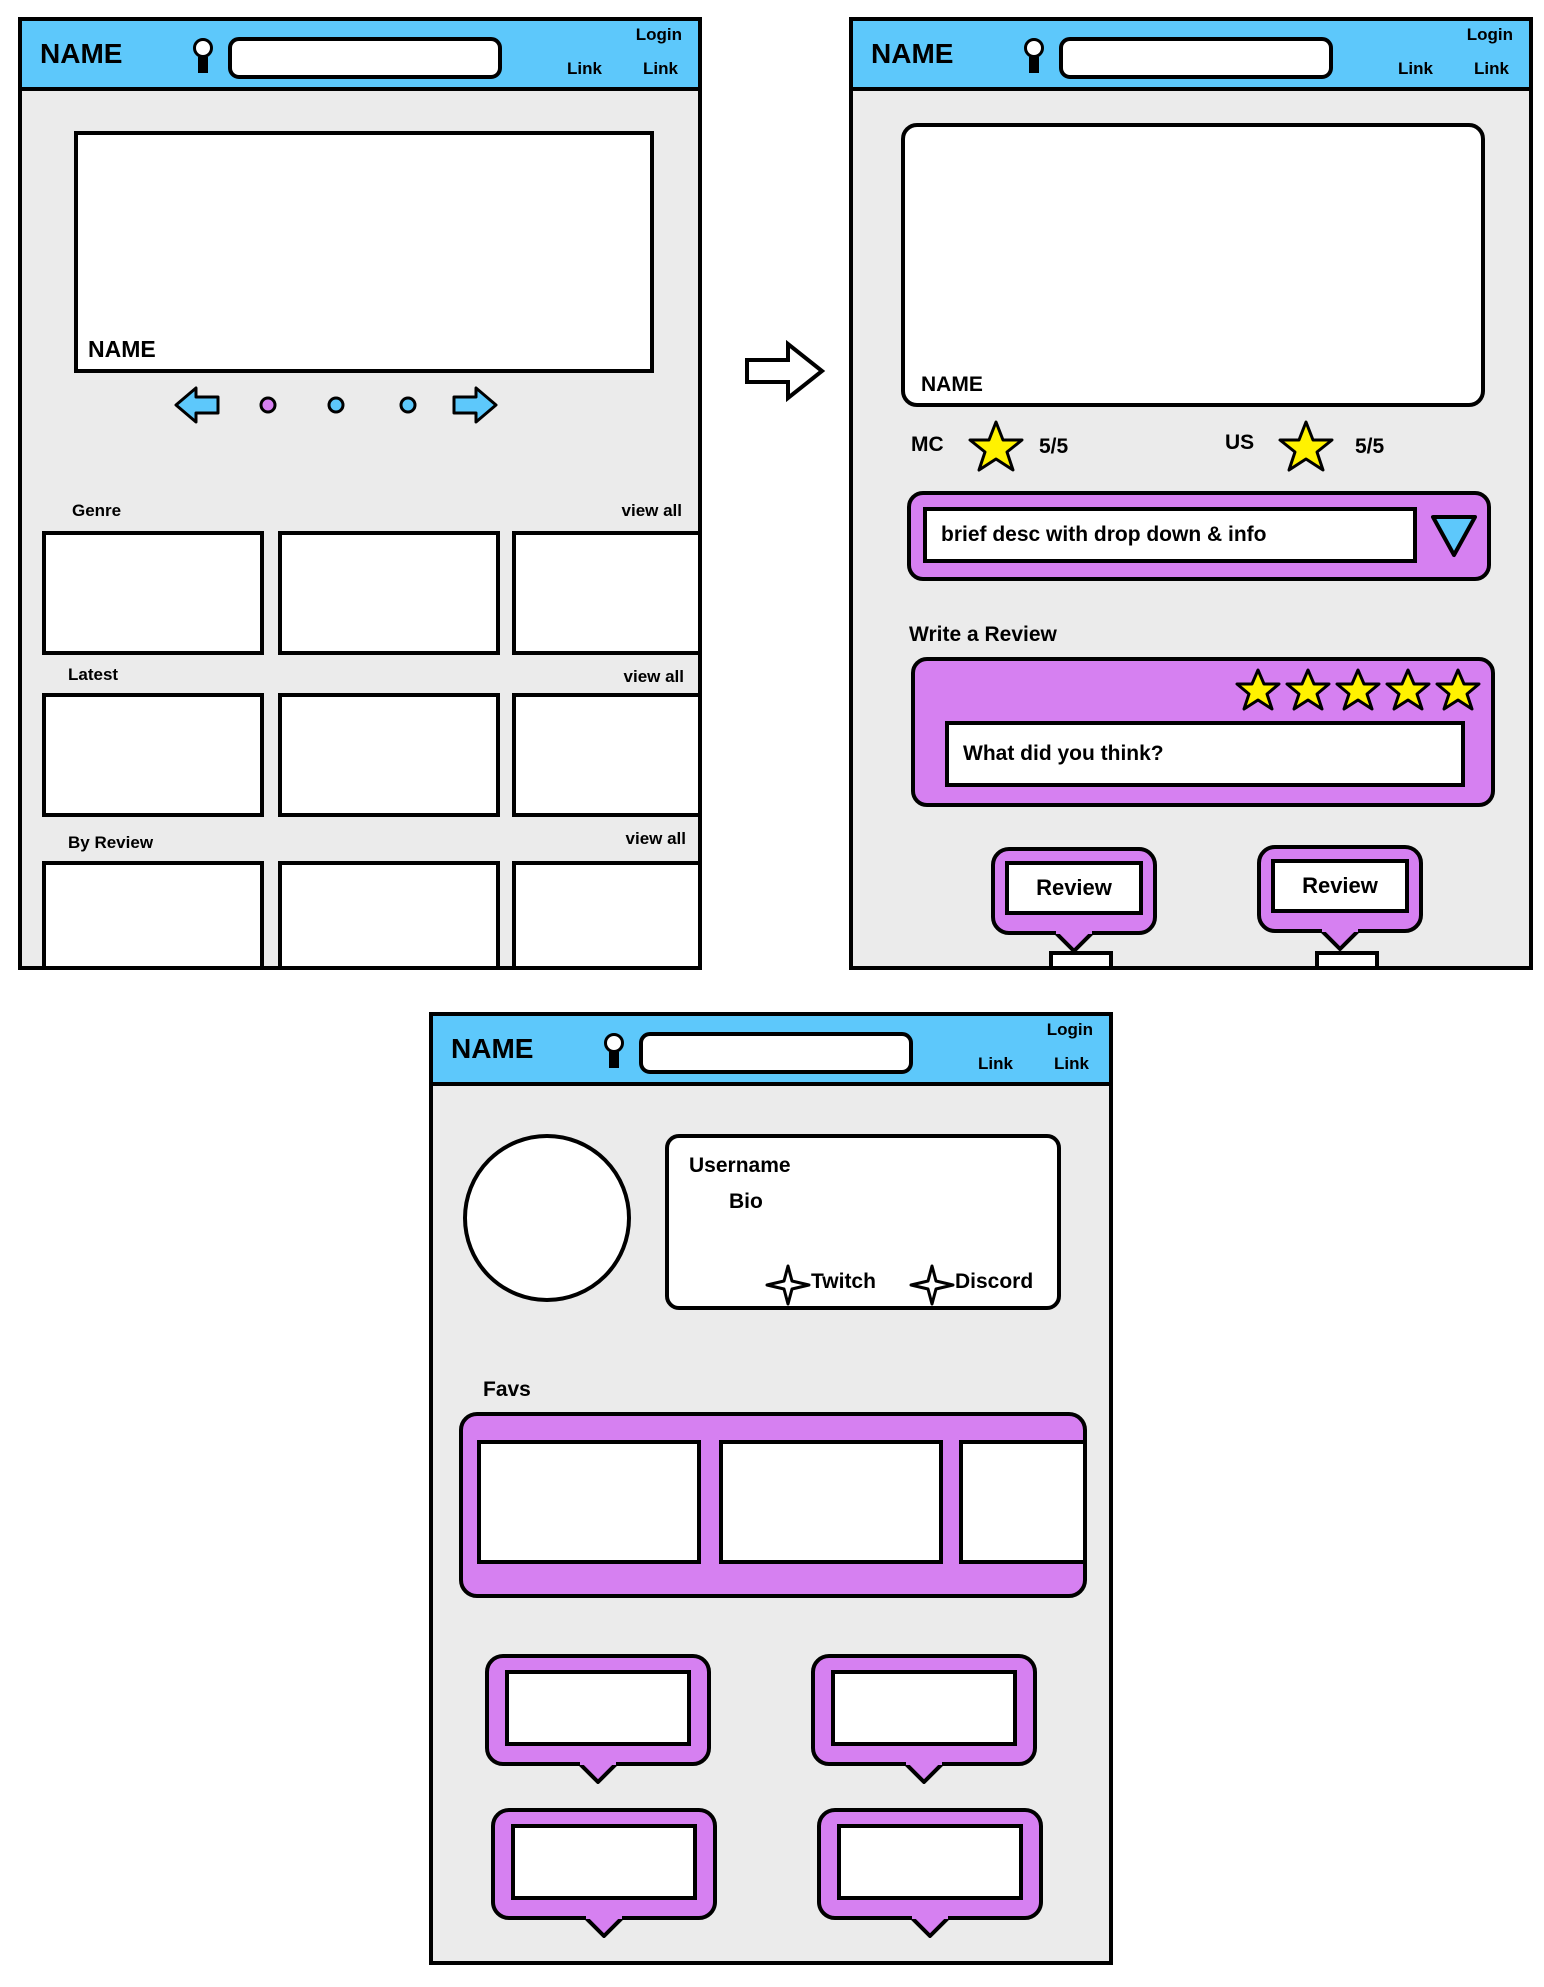  I want to click on row-label-latest: Latest, so click(93, 674).